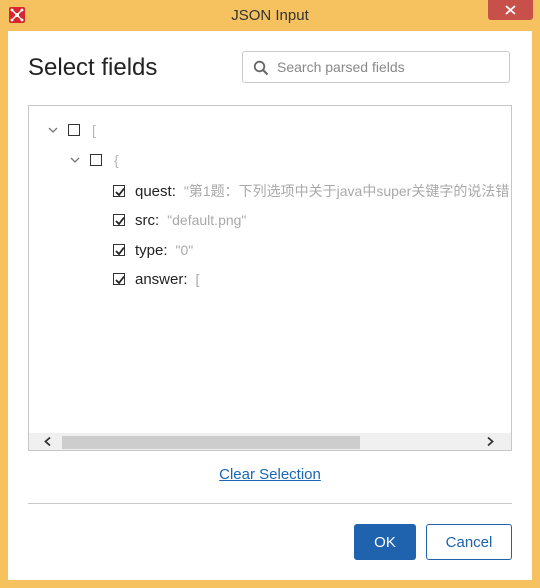 This screenshot has height=588, width=540. I want to click on tree-row-object: {, so click(94, 160).